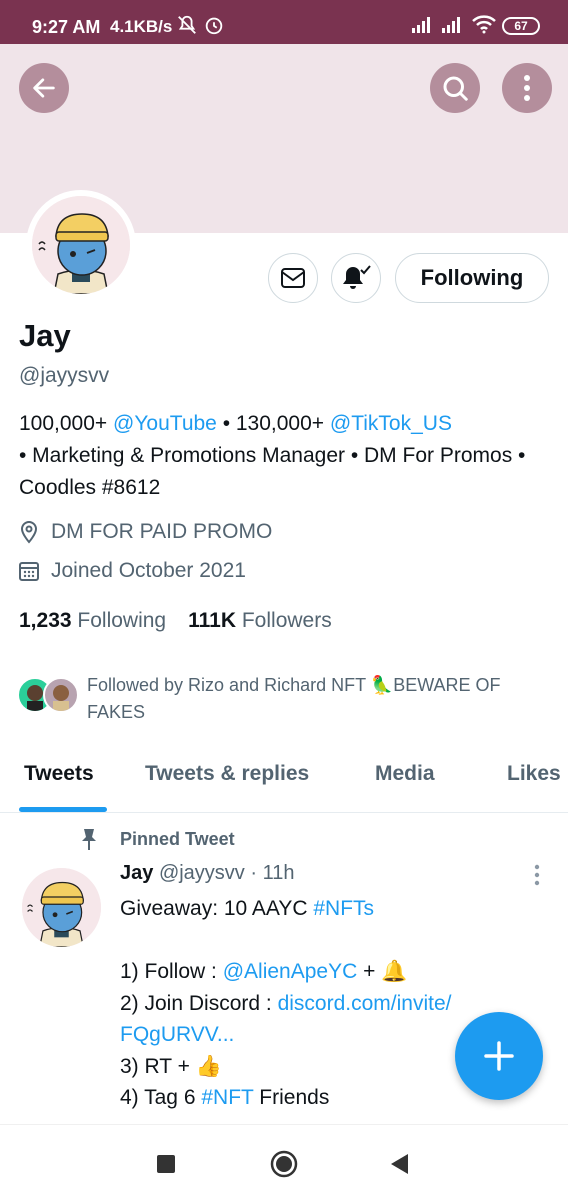 The image size is (568, 1200). I want to click on arrow-left-icon, so click(44, 88).